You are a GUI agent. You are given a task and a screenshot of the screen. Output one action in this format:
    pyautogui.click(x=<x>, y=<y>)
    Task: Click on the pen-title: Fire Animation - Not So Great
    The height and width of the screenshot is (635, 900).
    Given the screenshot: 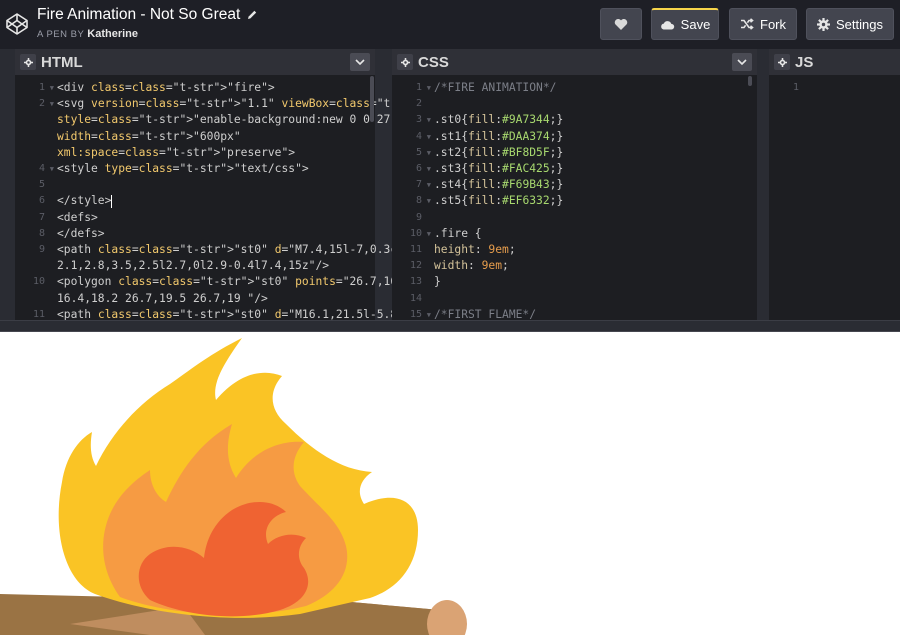 What is the action you would take?
    pyautogui.click(x=147, y=15)
    